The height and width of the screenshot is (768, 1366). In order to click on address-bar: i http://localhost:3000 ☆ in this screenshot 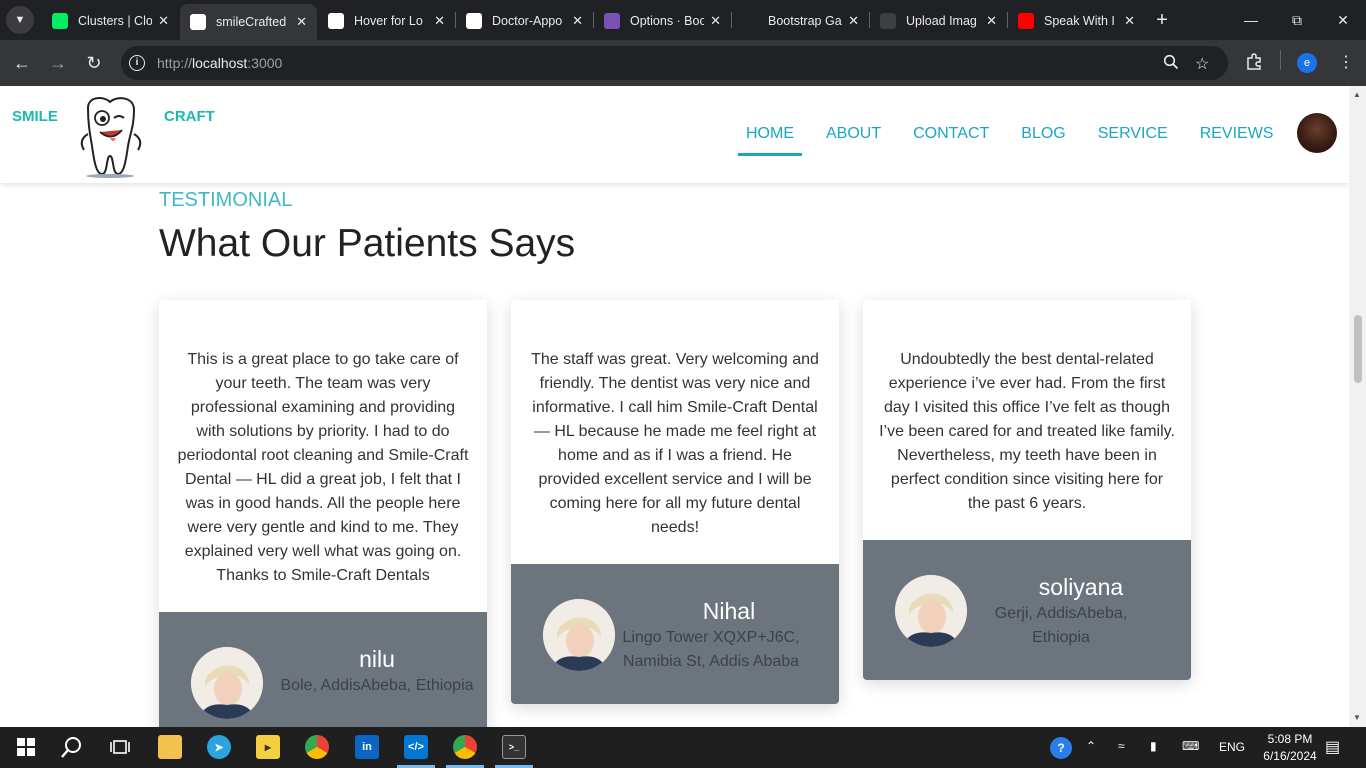, I will do `click(674, 63)`.